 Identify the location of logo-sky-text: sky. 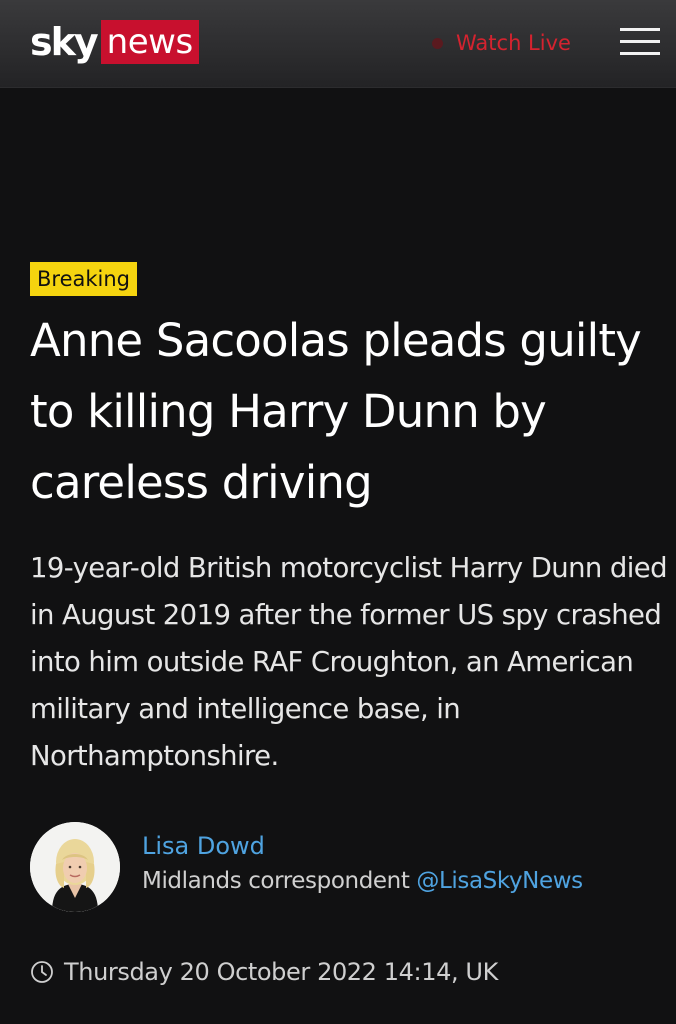
(64, 42).